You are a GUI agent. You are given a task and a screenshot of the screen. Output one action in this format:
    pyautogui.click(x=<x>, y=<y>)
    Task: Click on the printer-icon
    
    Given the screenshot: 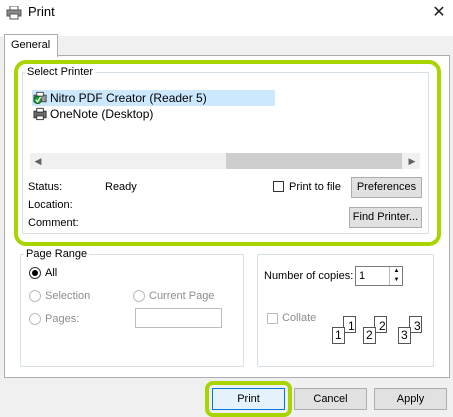 What is the action you would take?
    pyautogui.click(x=14, y=13)
    